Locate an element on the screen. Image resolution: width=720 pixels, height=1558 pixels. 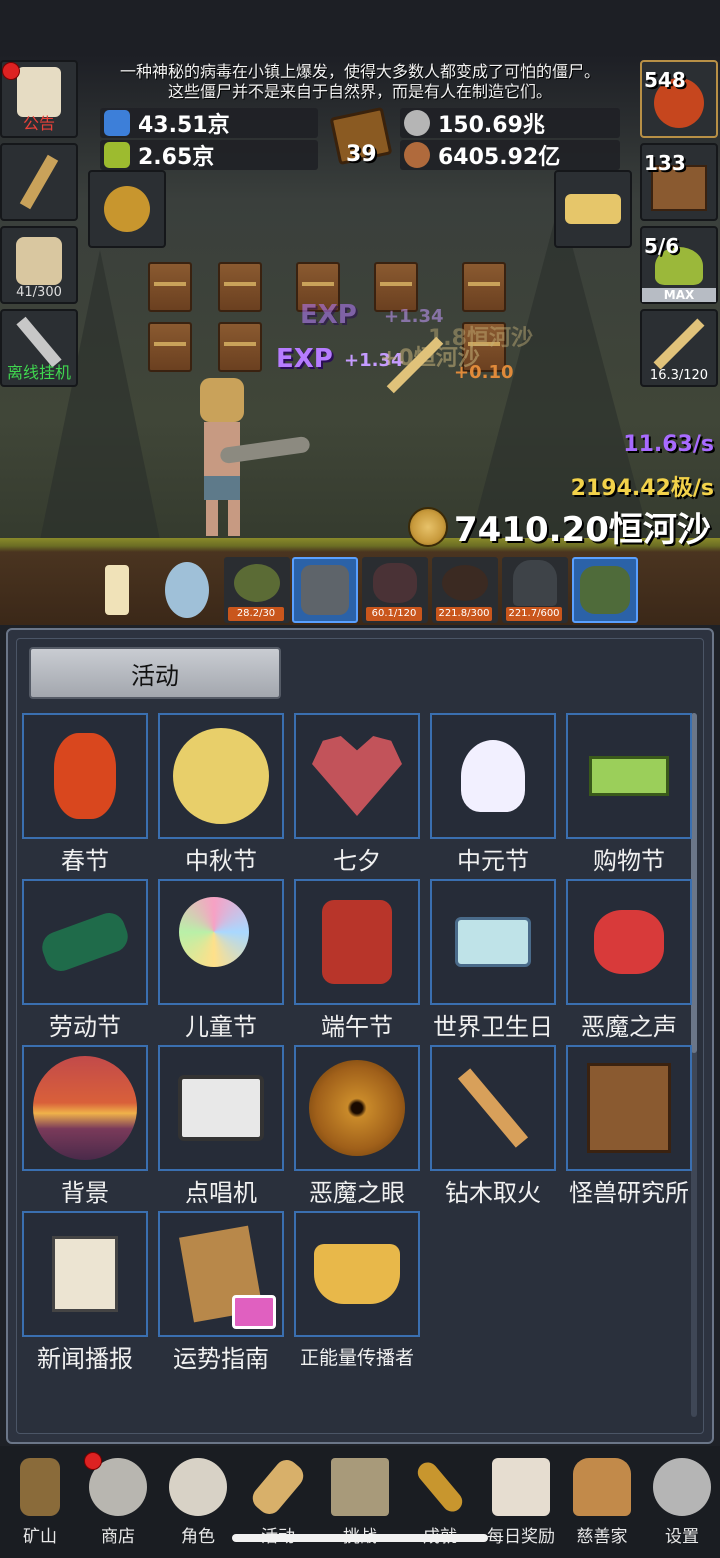
chat-bubble-icon is located at coordinates (254, 1312).